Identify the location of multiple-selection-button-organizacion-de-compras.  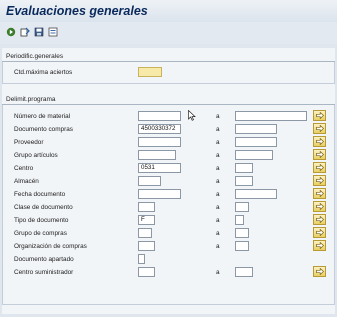
(319, 245).